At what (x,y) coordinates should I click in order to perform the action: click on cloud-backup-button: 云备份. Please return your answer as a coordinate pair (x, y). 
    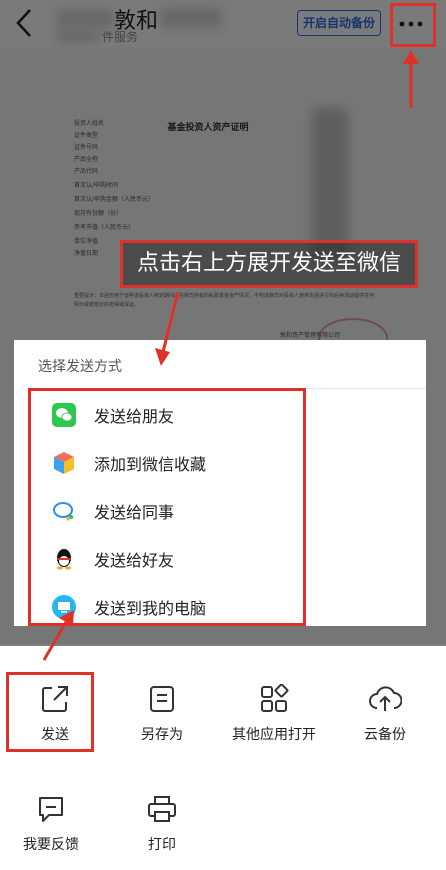
    Looking at the image, I should click on (385, 714).